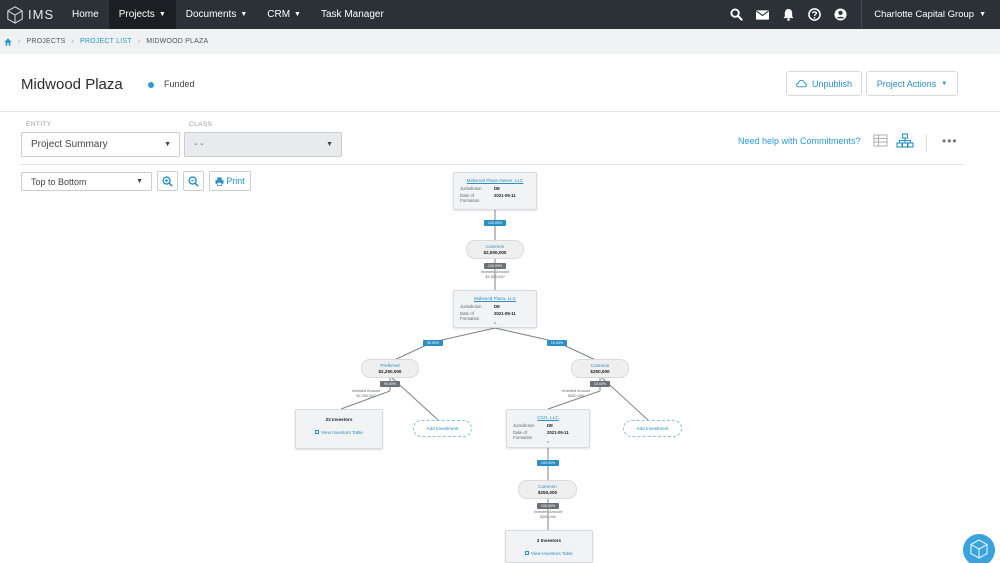 Image resolution: width=1000 pixels, height=563 pixels. Describe the element at coordinates (762, 14) in the screenshot. I see `mail-icon` at that location.